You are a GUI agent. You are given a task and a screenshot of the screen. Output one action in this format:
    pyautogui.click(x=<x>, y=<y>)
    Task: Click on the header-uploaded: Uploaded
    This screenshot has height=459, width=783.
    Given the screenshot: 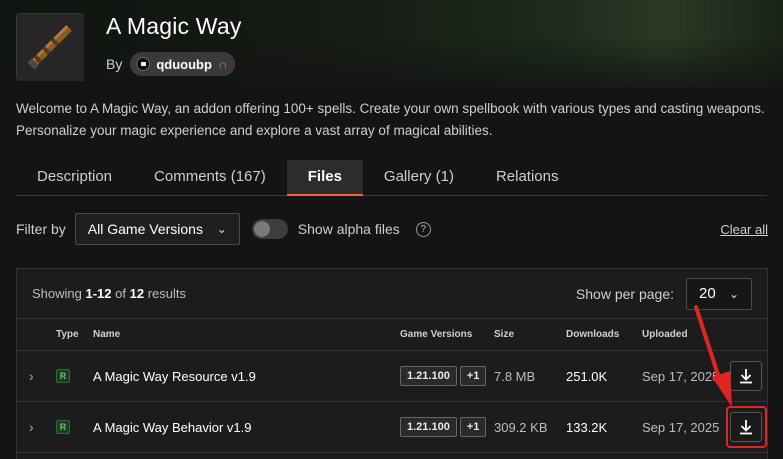 What is the action you would take?
    pyautogui.click(x=665, y=334)
    